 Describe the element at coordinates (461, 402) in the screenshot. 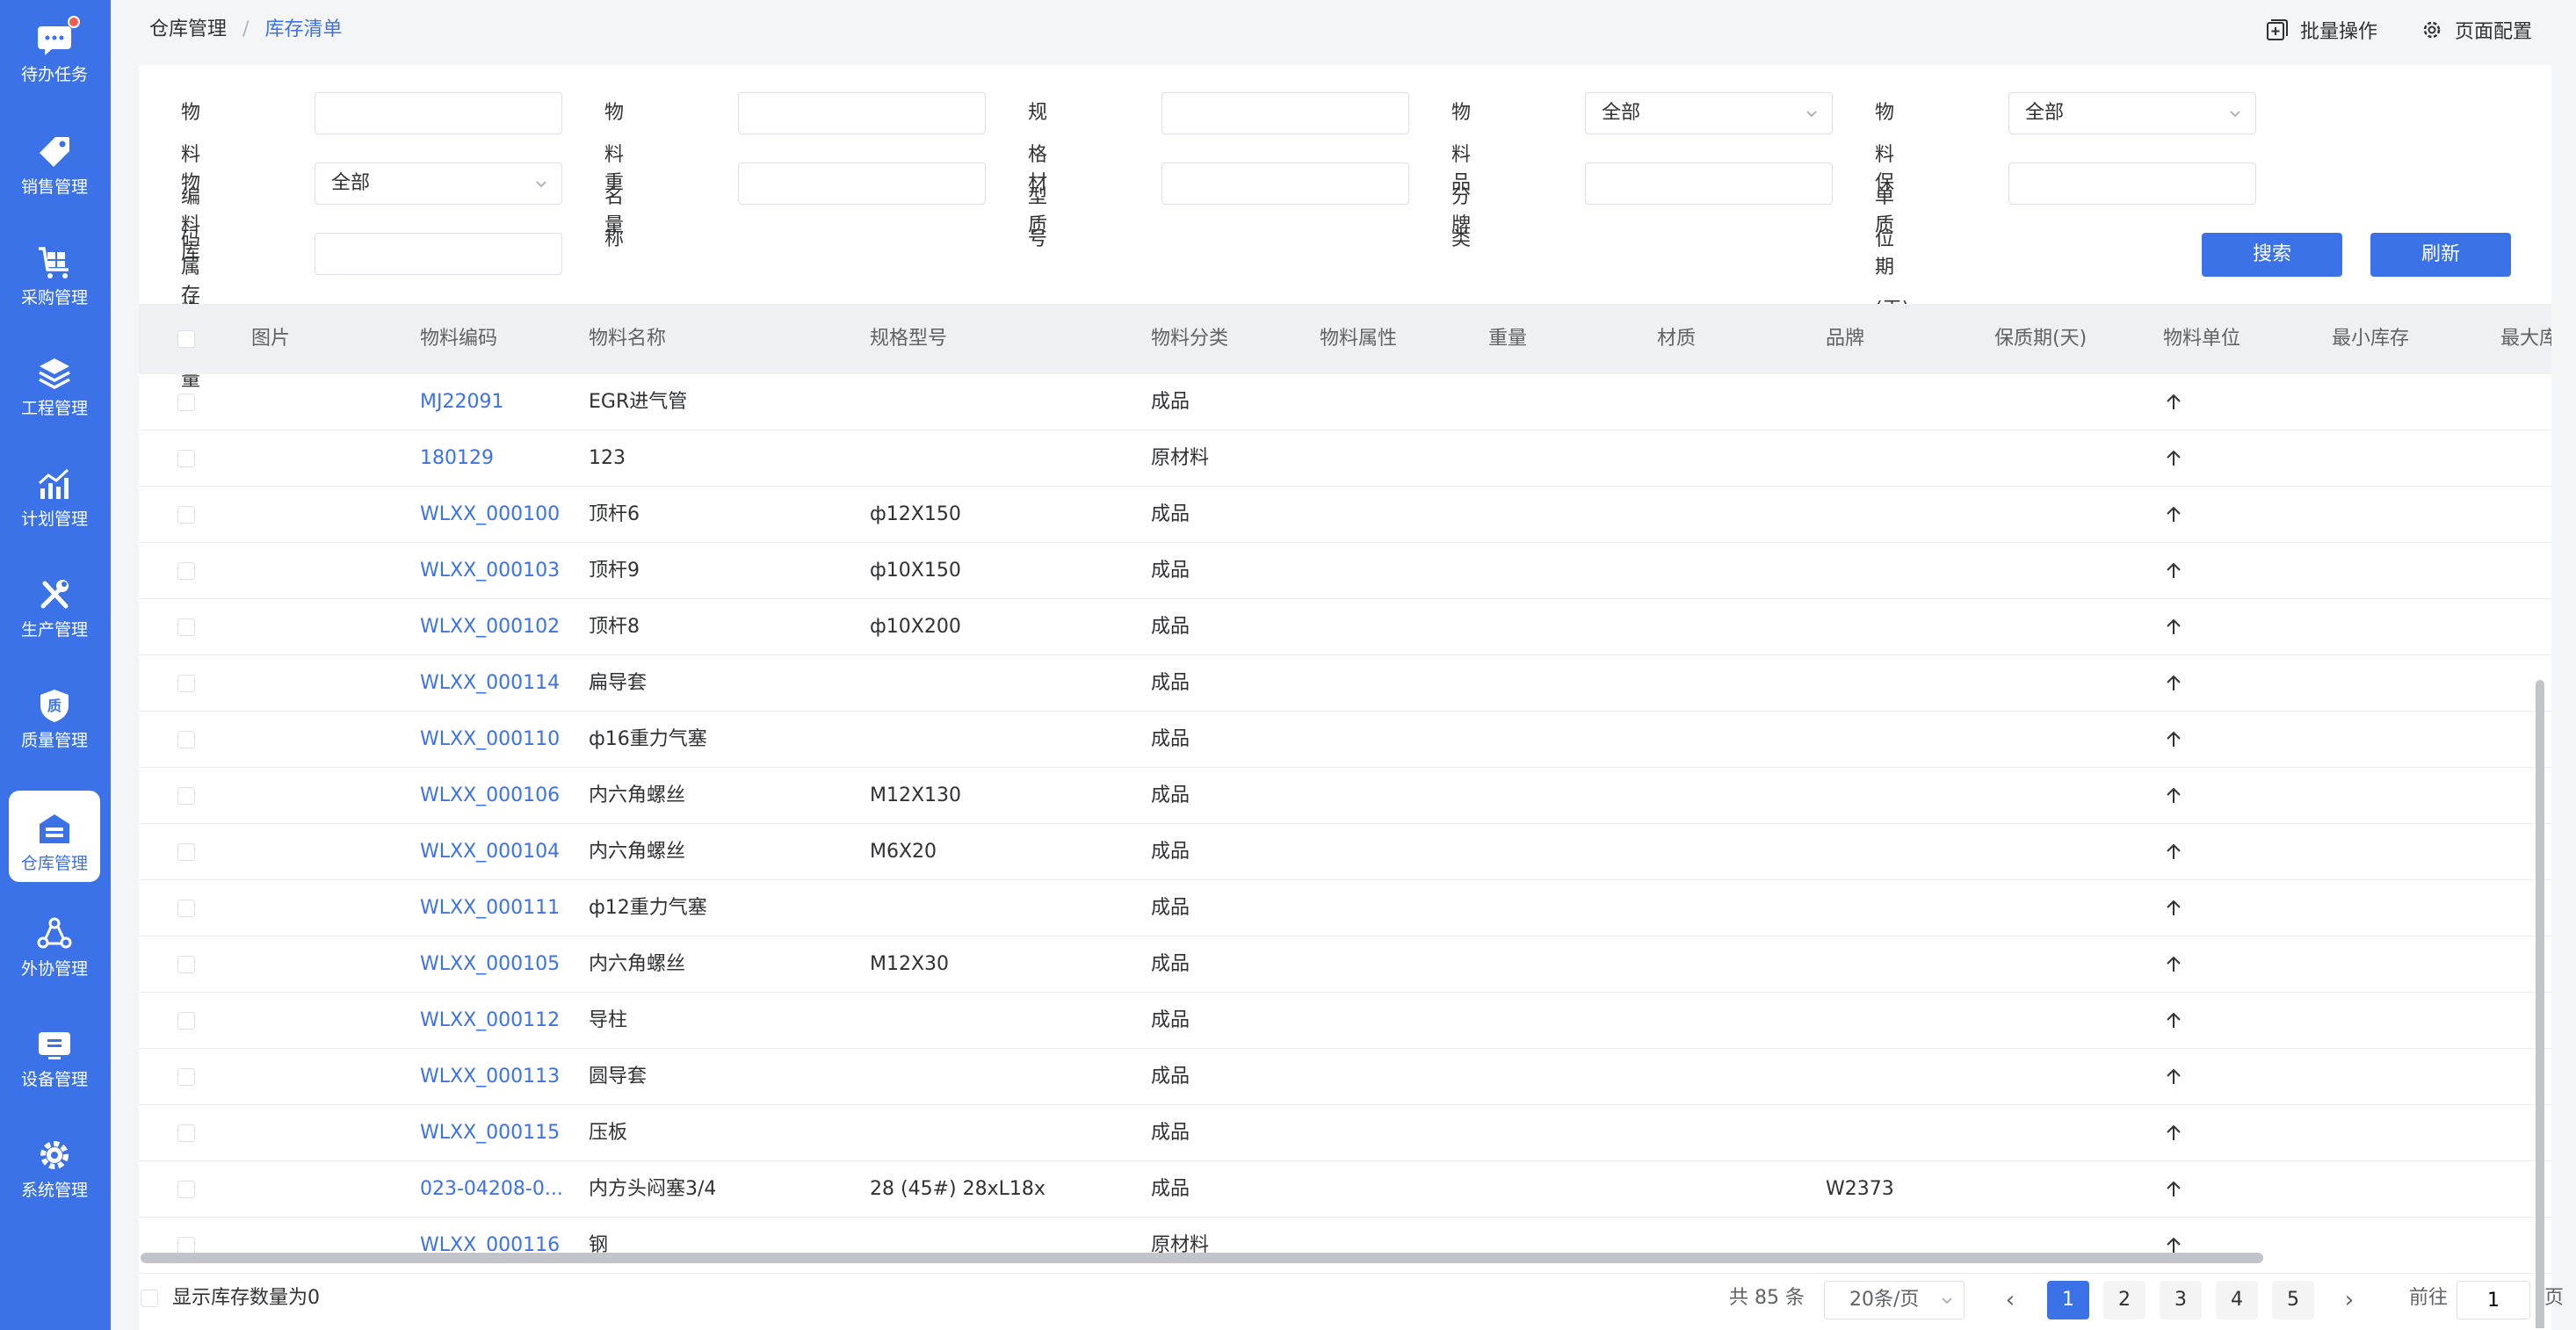

I see `cell-code: MJ22091` at that location.